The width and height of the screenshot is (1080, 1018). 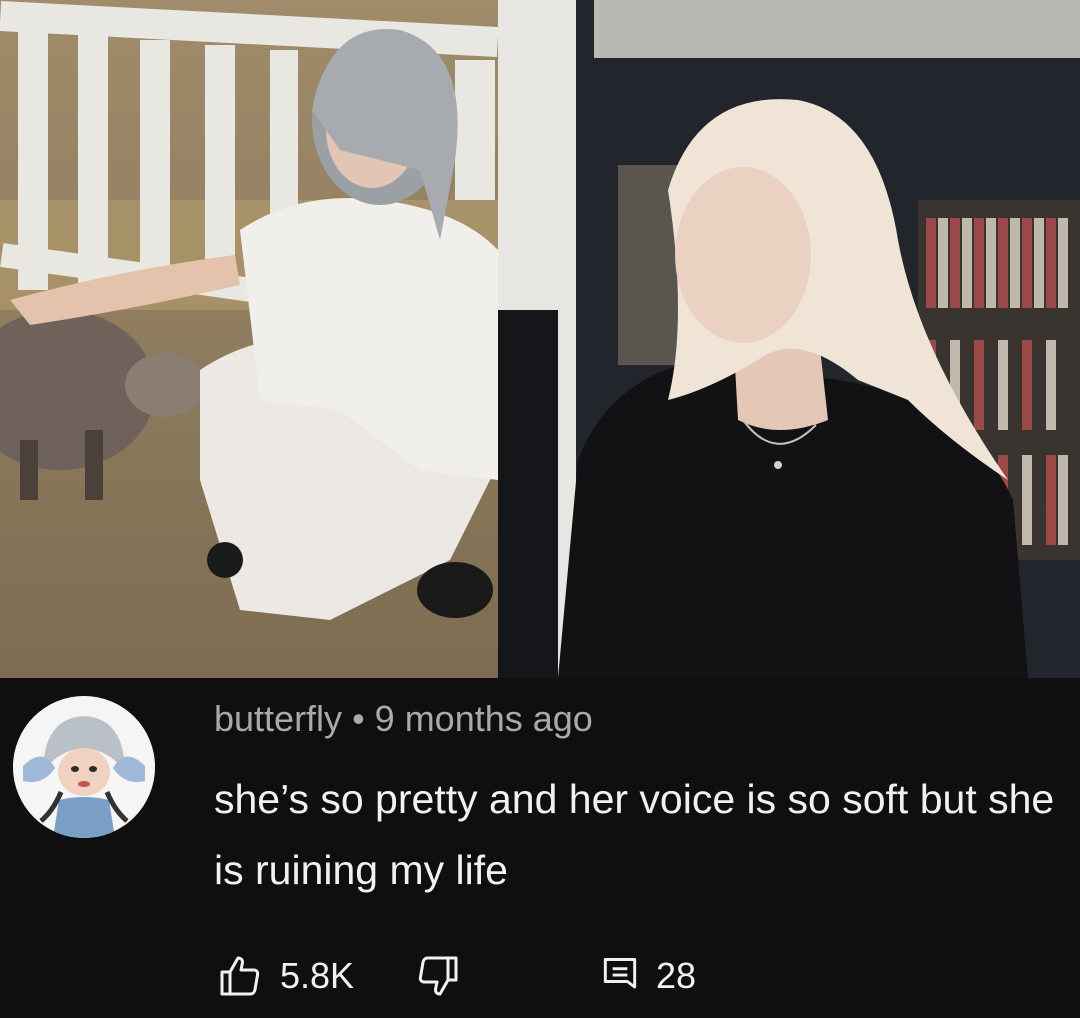 I want to click on comment-author: butterfly, so click(x=278, y=718).